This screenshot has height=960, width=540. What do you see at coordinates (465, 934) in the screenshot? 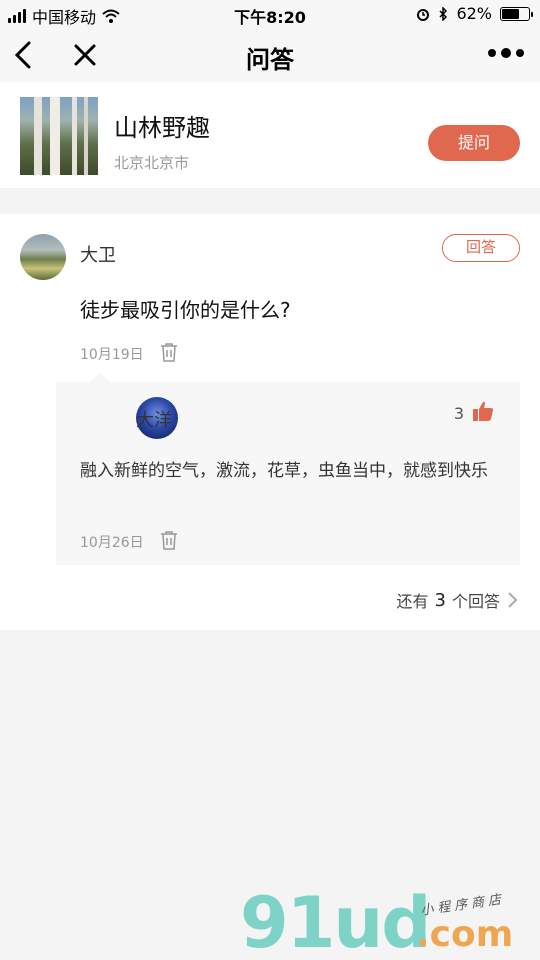
I see `watermark-domain: .com` at bounding box center [465, 934].